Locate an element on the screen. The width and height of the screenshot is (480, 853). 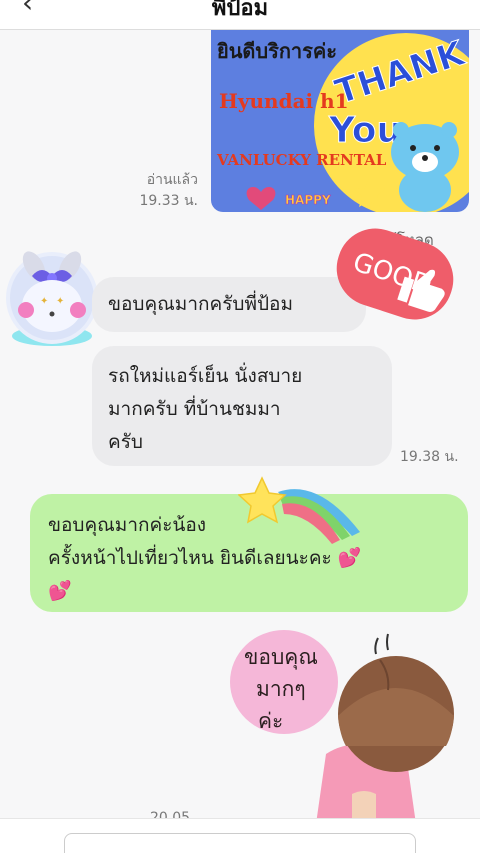
message-input-bar is located at coordinates (240, 835).